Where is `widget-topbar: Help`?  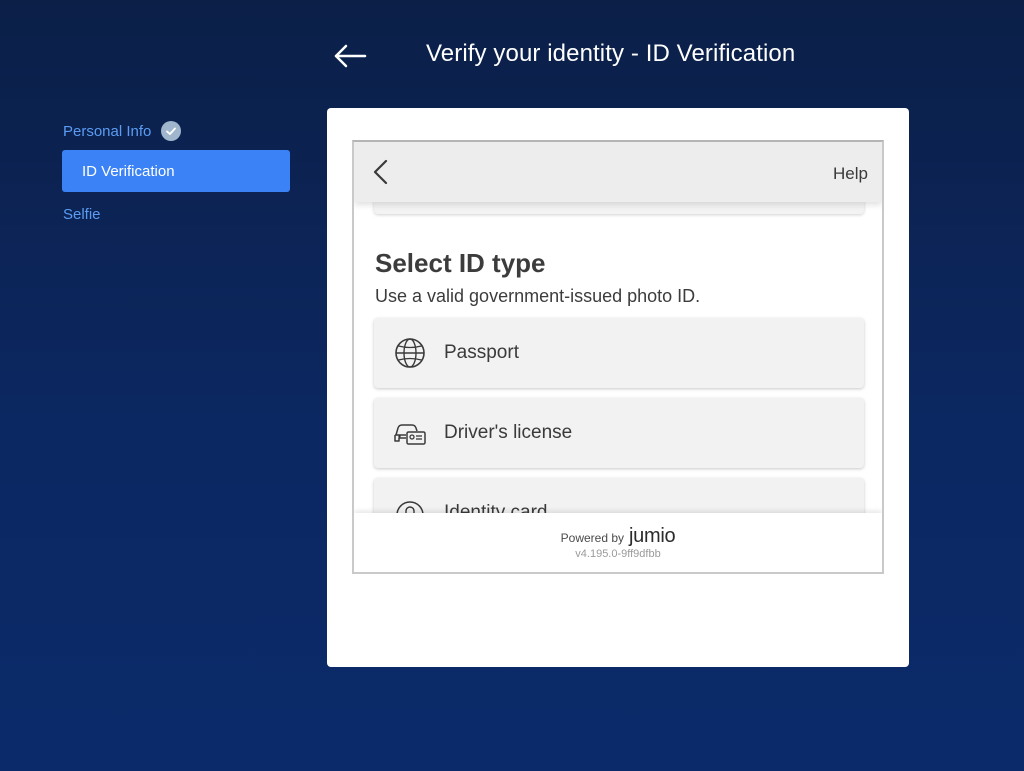 widget-topbar: Help is located at coordinates (618, 172).